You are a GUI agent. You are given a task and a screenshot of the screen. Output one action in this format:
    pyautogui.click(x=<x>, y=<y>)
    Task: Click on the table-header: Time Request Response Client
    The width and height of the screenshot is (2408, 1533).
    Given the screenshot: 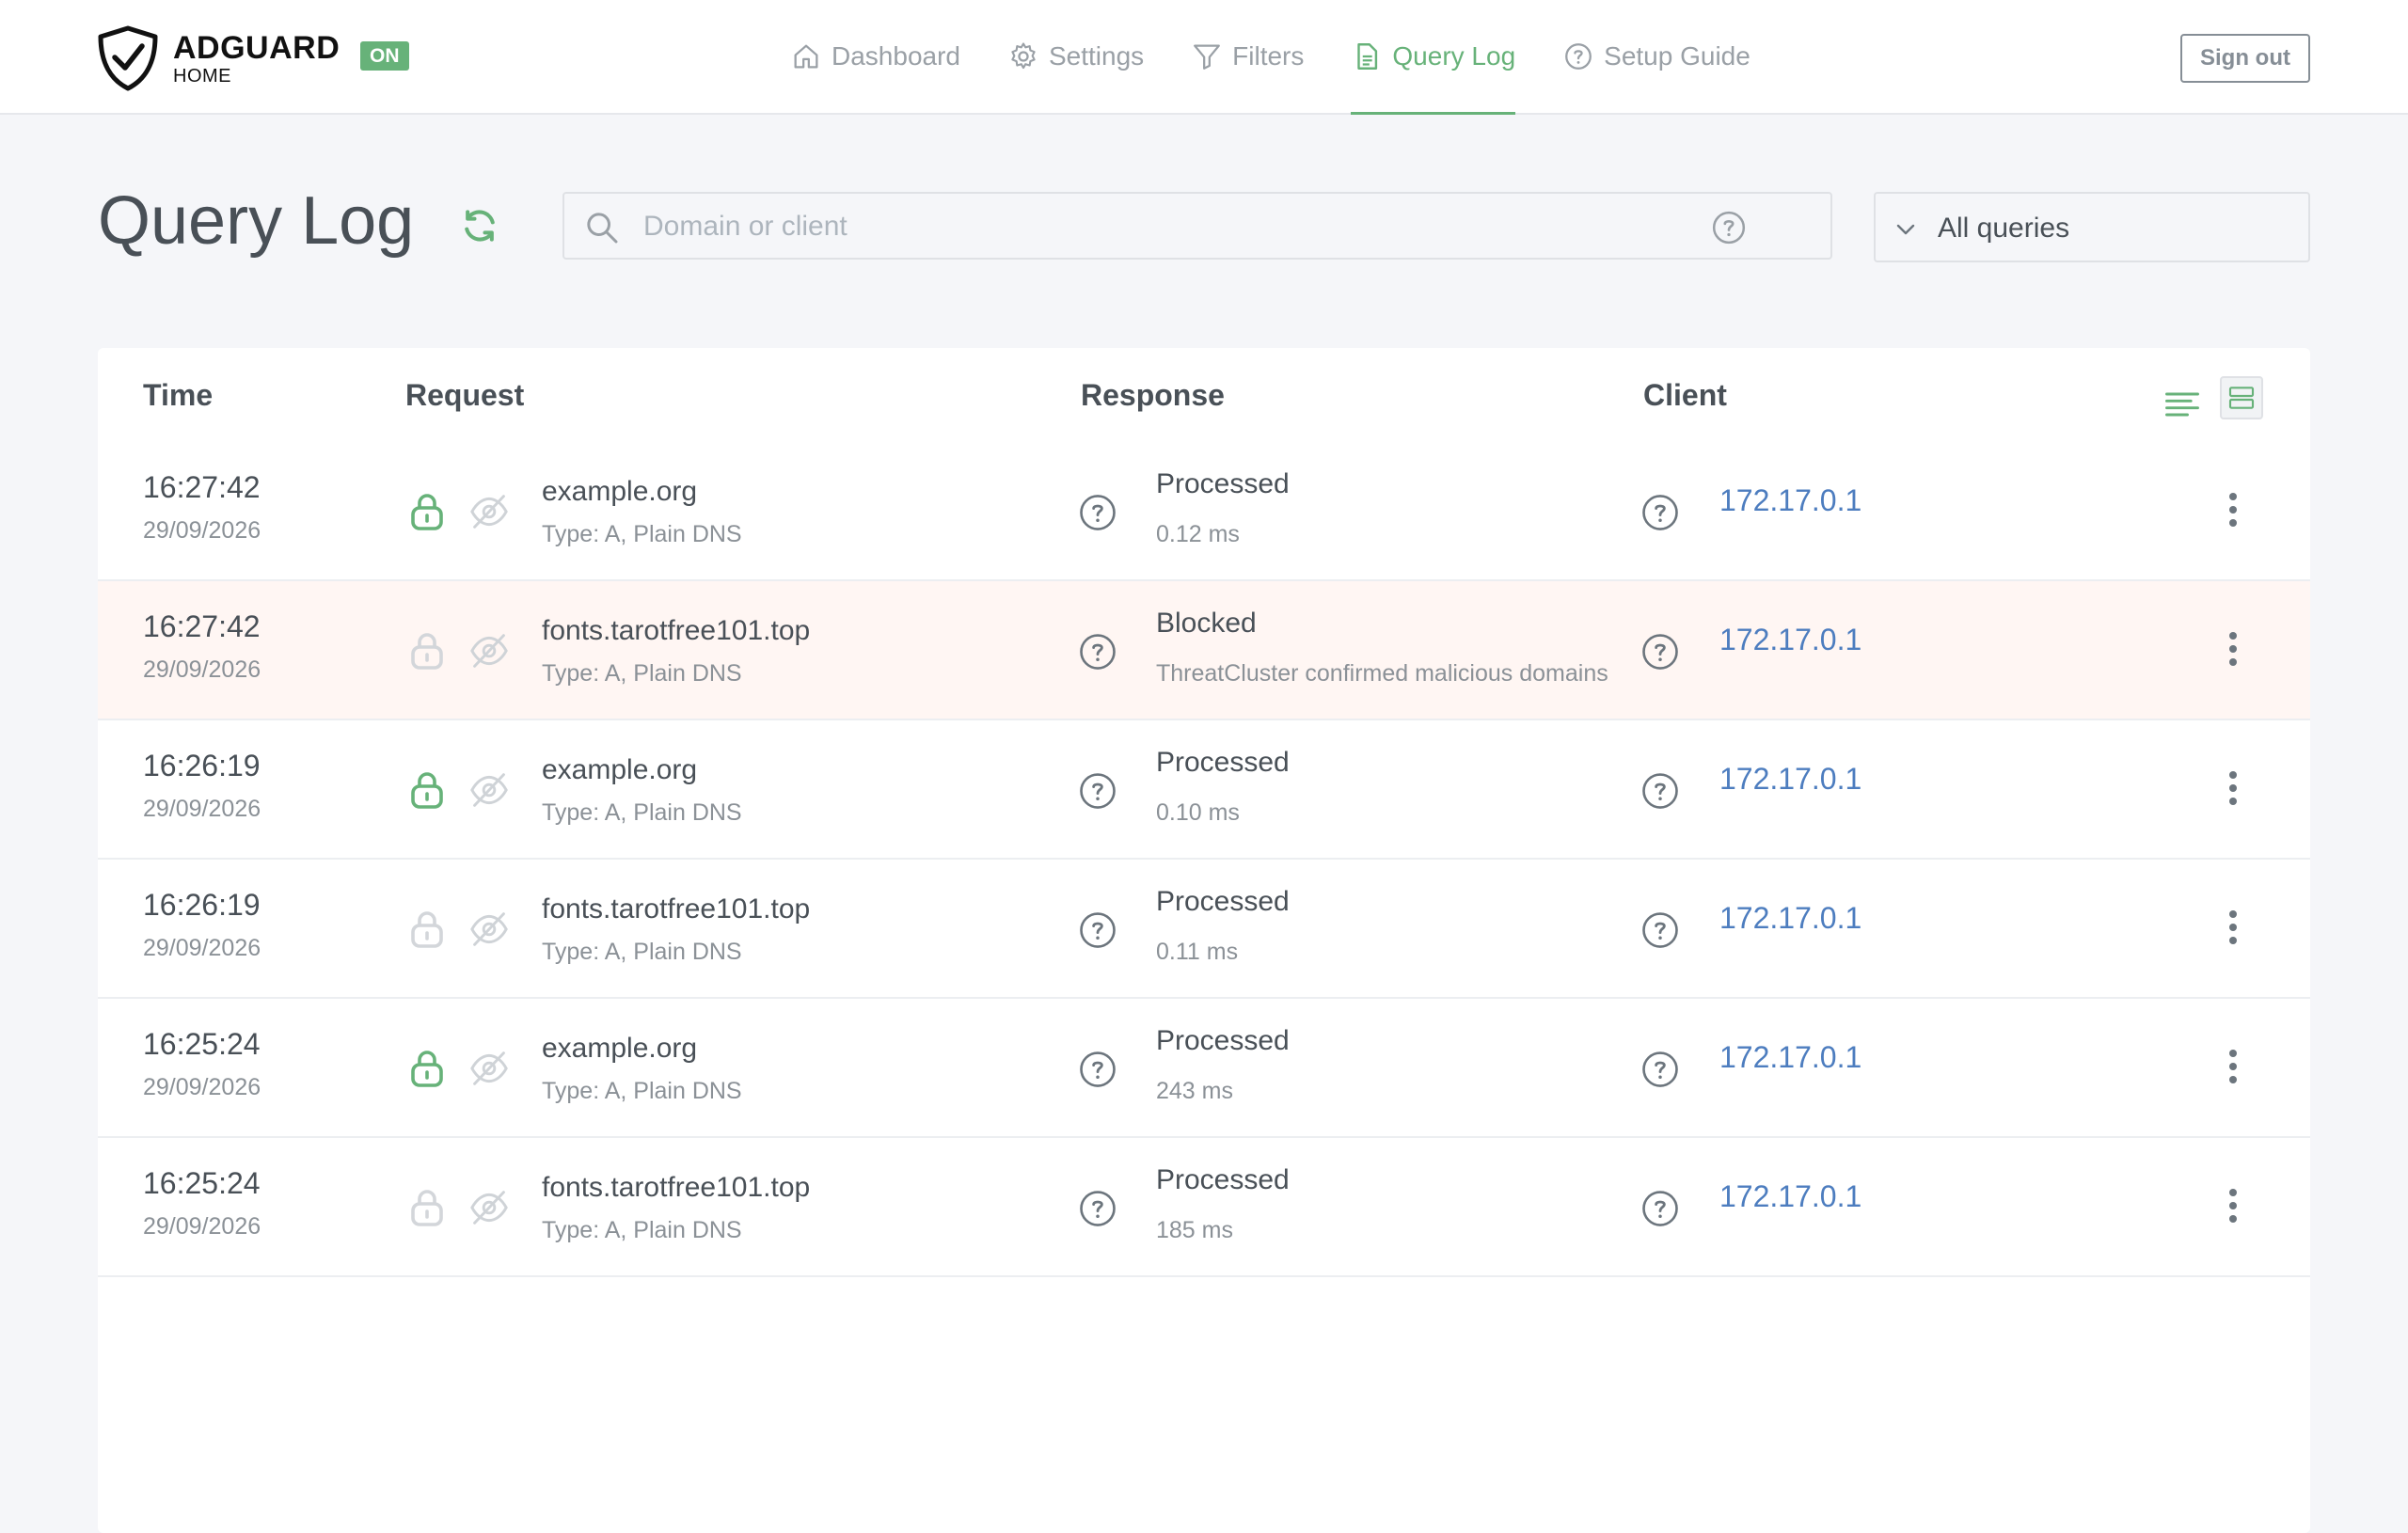 What is the action you would take?
    pyautogui.click(x=1204, y=395)
    